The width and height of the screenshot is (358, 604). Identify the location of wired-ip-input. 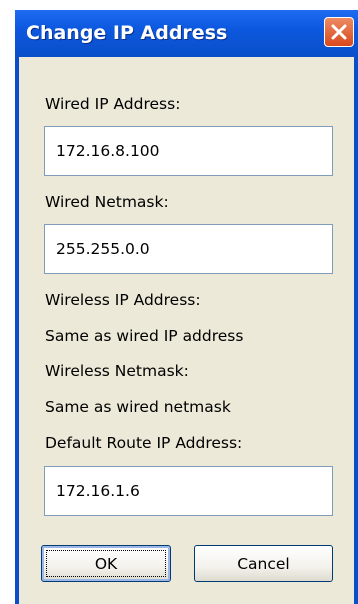
(188, 151).